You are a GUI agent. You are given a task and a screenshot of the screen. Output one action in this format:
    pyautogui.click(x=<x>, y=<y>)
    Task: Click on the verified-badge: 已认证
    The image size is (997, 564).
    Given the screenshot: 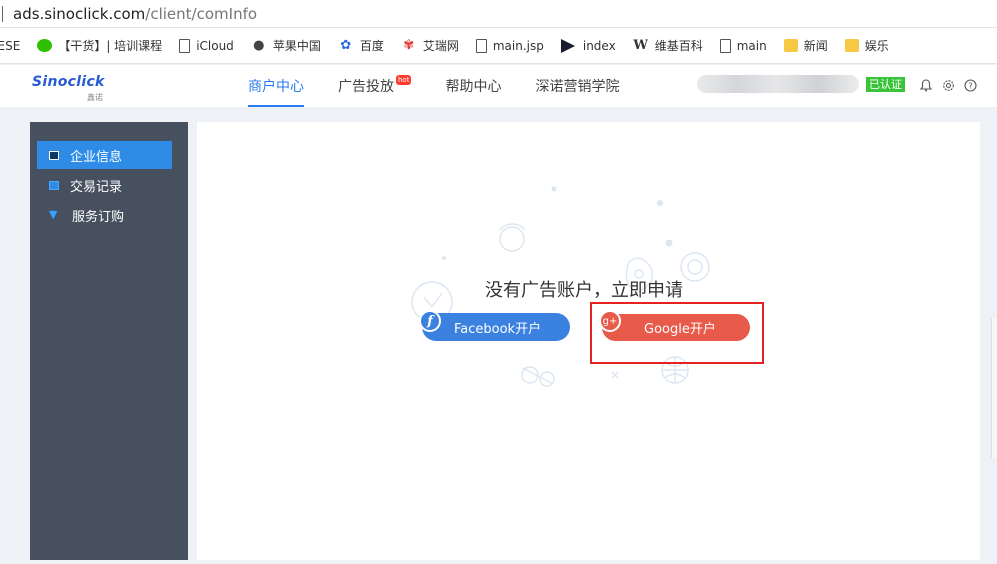 What is the action you would take?
    pyautogui.click(x=885, y=84)
    